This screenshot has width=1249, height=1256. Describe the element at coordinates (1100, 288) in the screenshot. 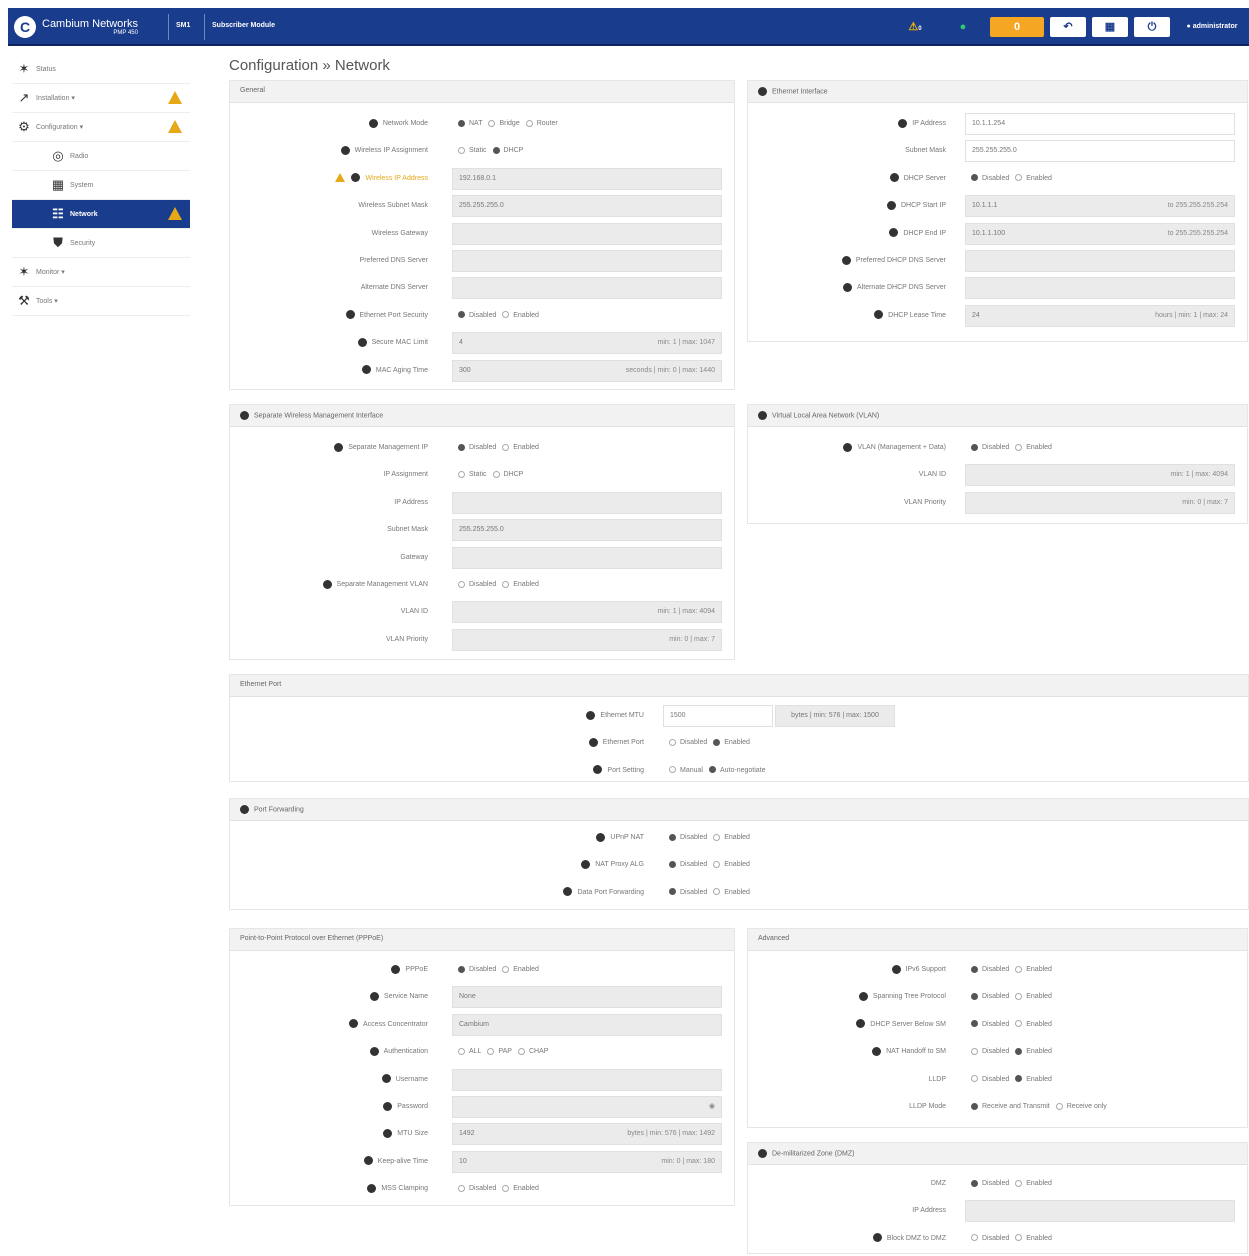

I see `alternate-dhcp-dns-server-input` at that location.